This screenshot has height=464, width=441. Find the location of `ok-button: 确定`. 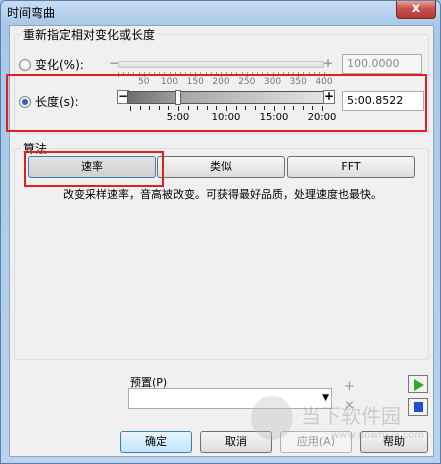

ok-button: 确定 is located at coordinates (156, 442).